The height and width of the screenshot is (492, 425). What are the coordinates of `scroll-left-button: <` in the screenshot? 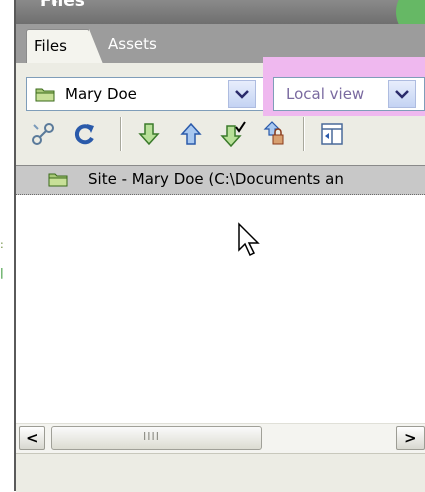 It's located at (32, 438).